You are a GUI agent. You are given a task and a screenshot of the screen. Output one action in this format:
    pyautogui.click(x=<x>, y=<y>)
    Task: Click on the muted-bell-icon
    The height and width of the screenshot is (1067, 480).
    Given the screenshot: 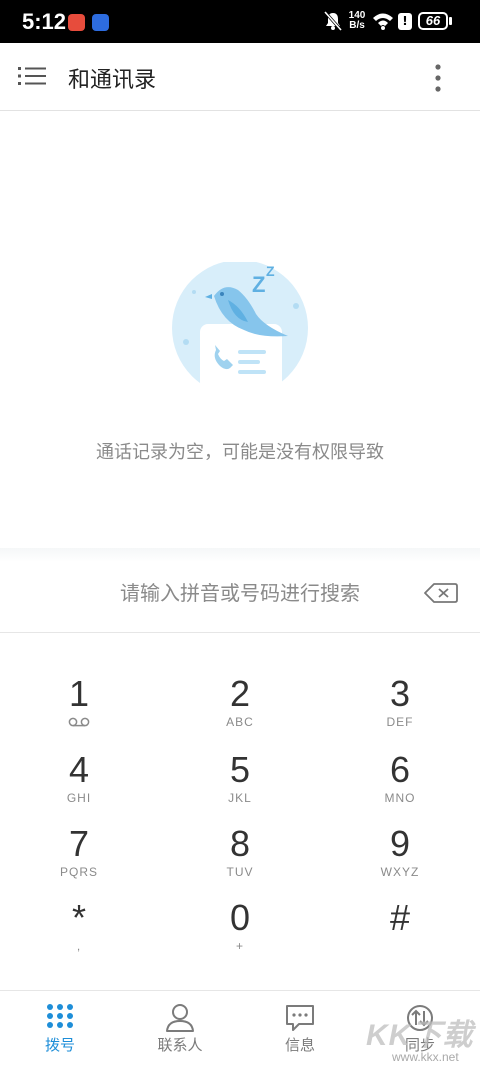 What is the action you would take?
    pyautogui.click(x=333, y=23)
    